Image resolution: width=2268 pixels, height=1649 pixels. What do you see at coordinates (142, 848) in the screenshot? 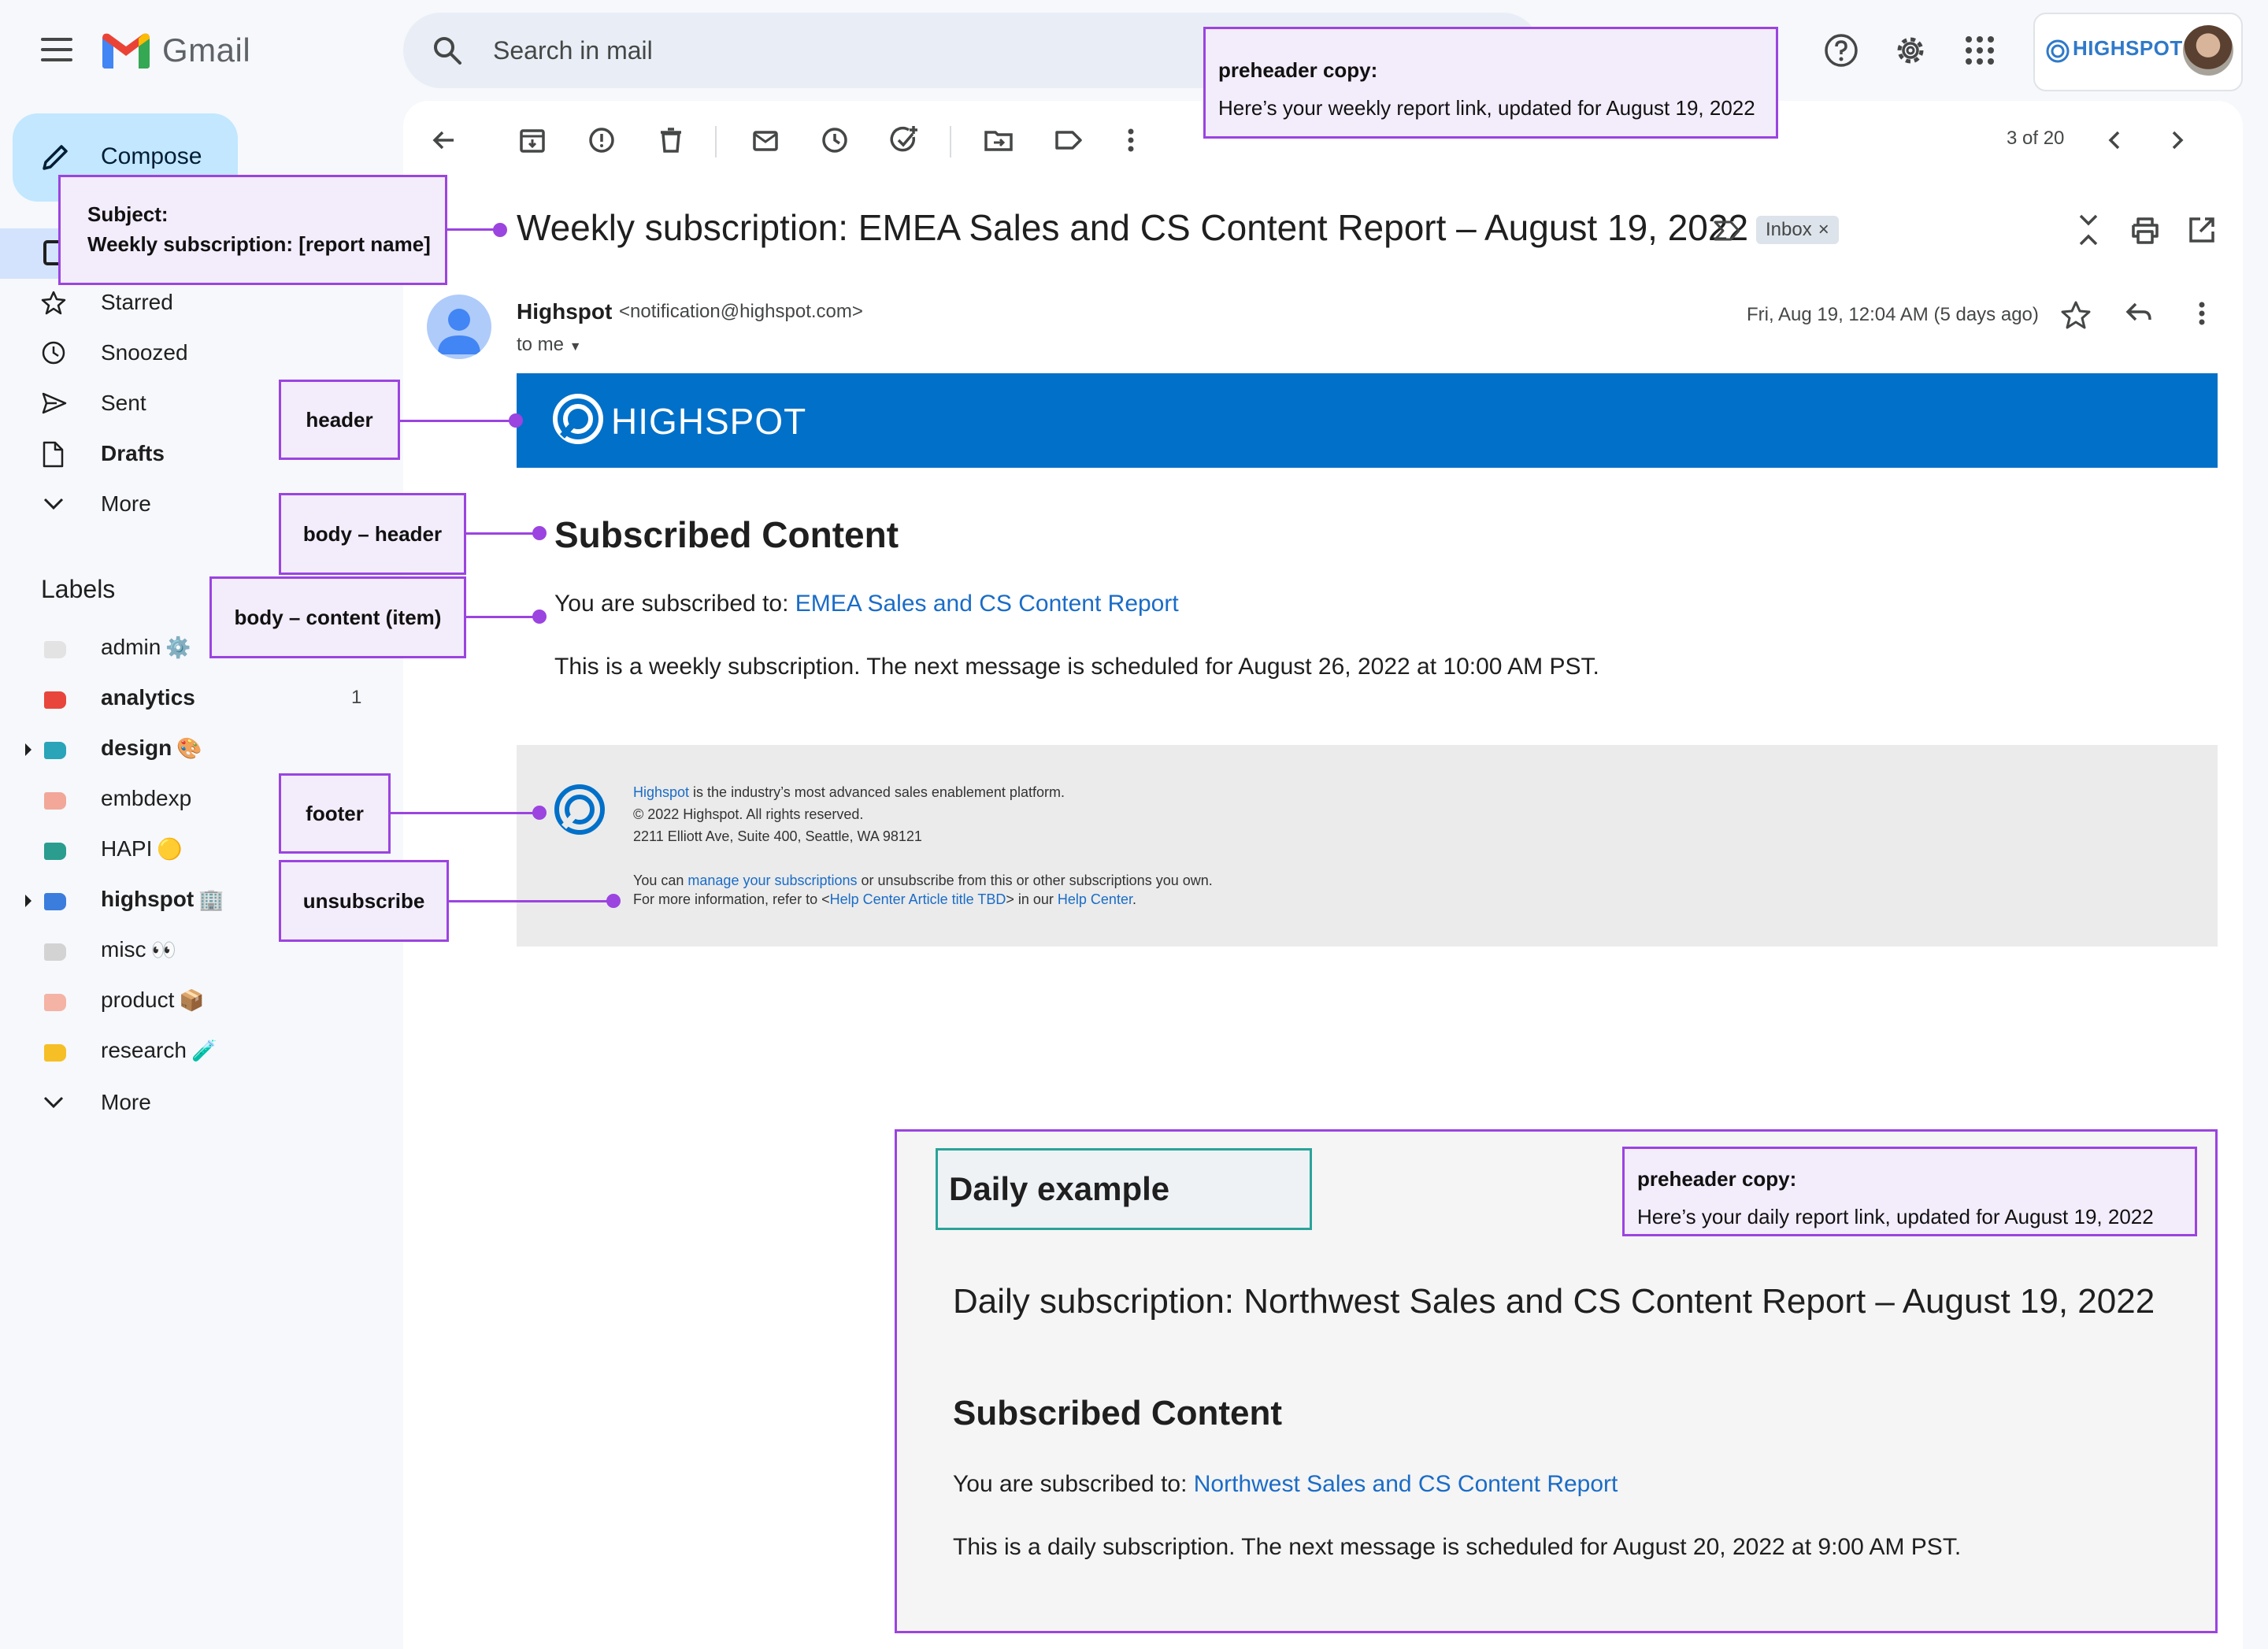
I see `label-name: HAPI 🟡` at bounding box center [142, 848].